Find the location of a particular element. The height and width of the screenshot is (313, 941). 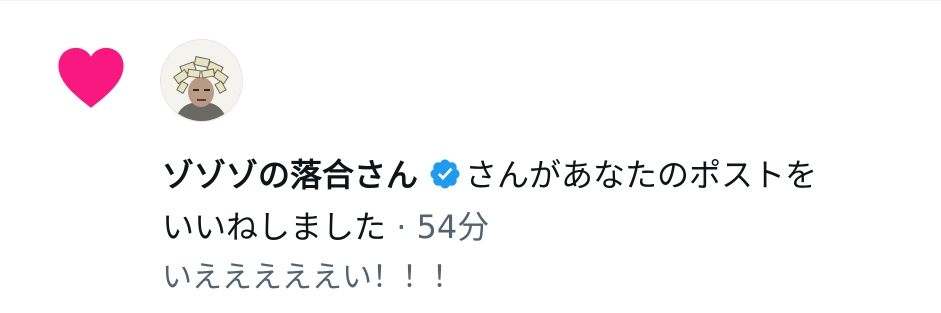

action-text-line1: さんがあなたのポストを is located at coordinates (641, 175).